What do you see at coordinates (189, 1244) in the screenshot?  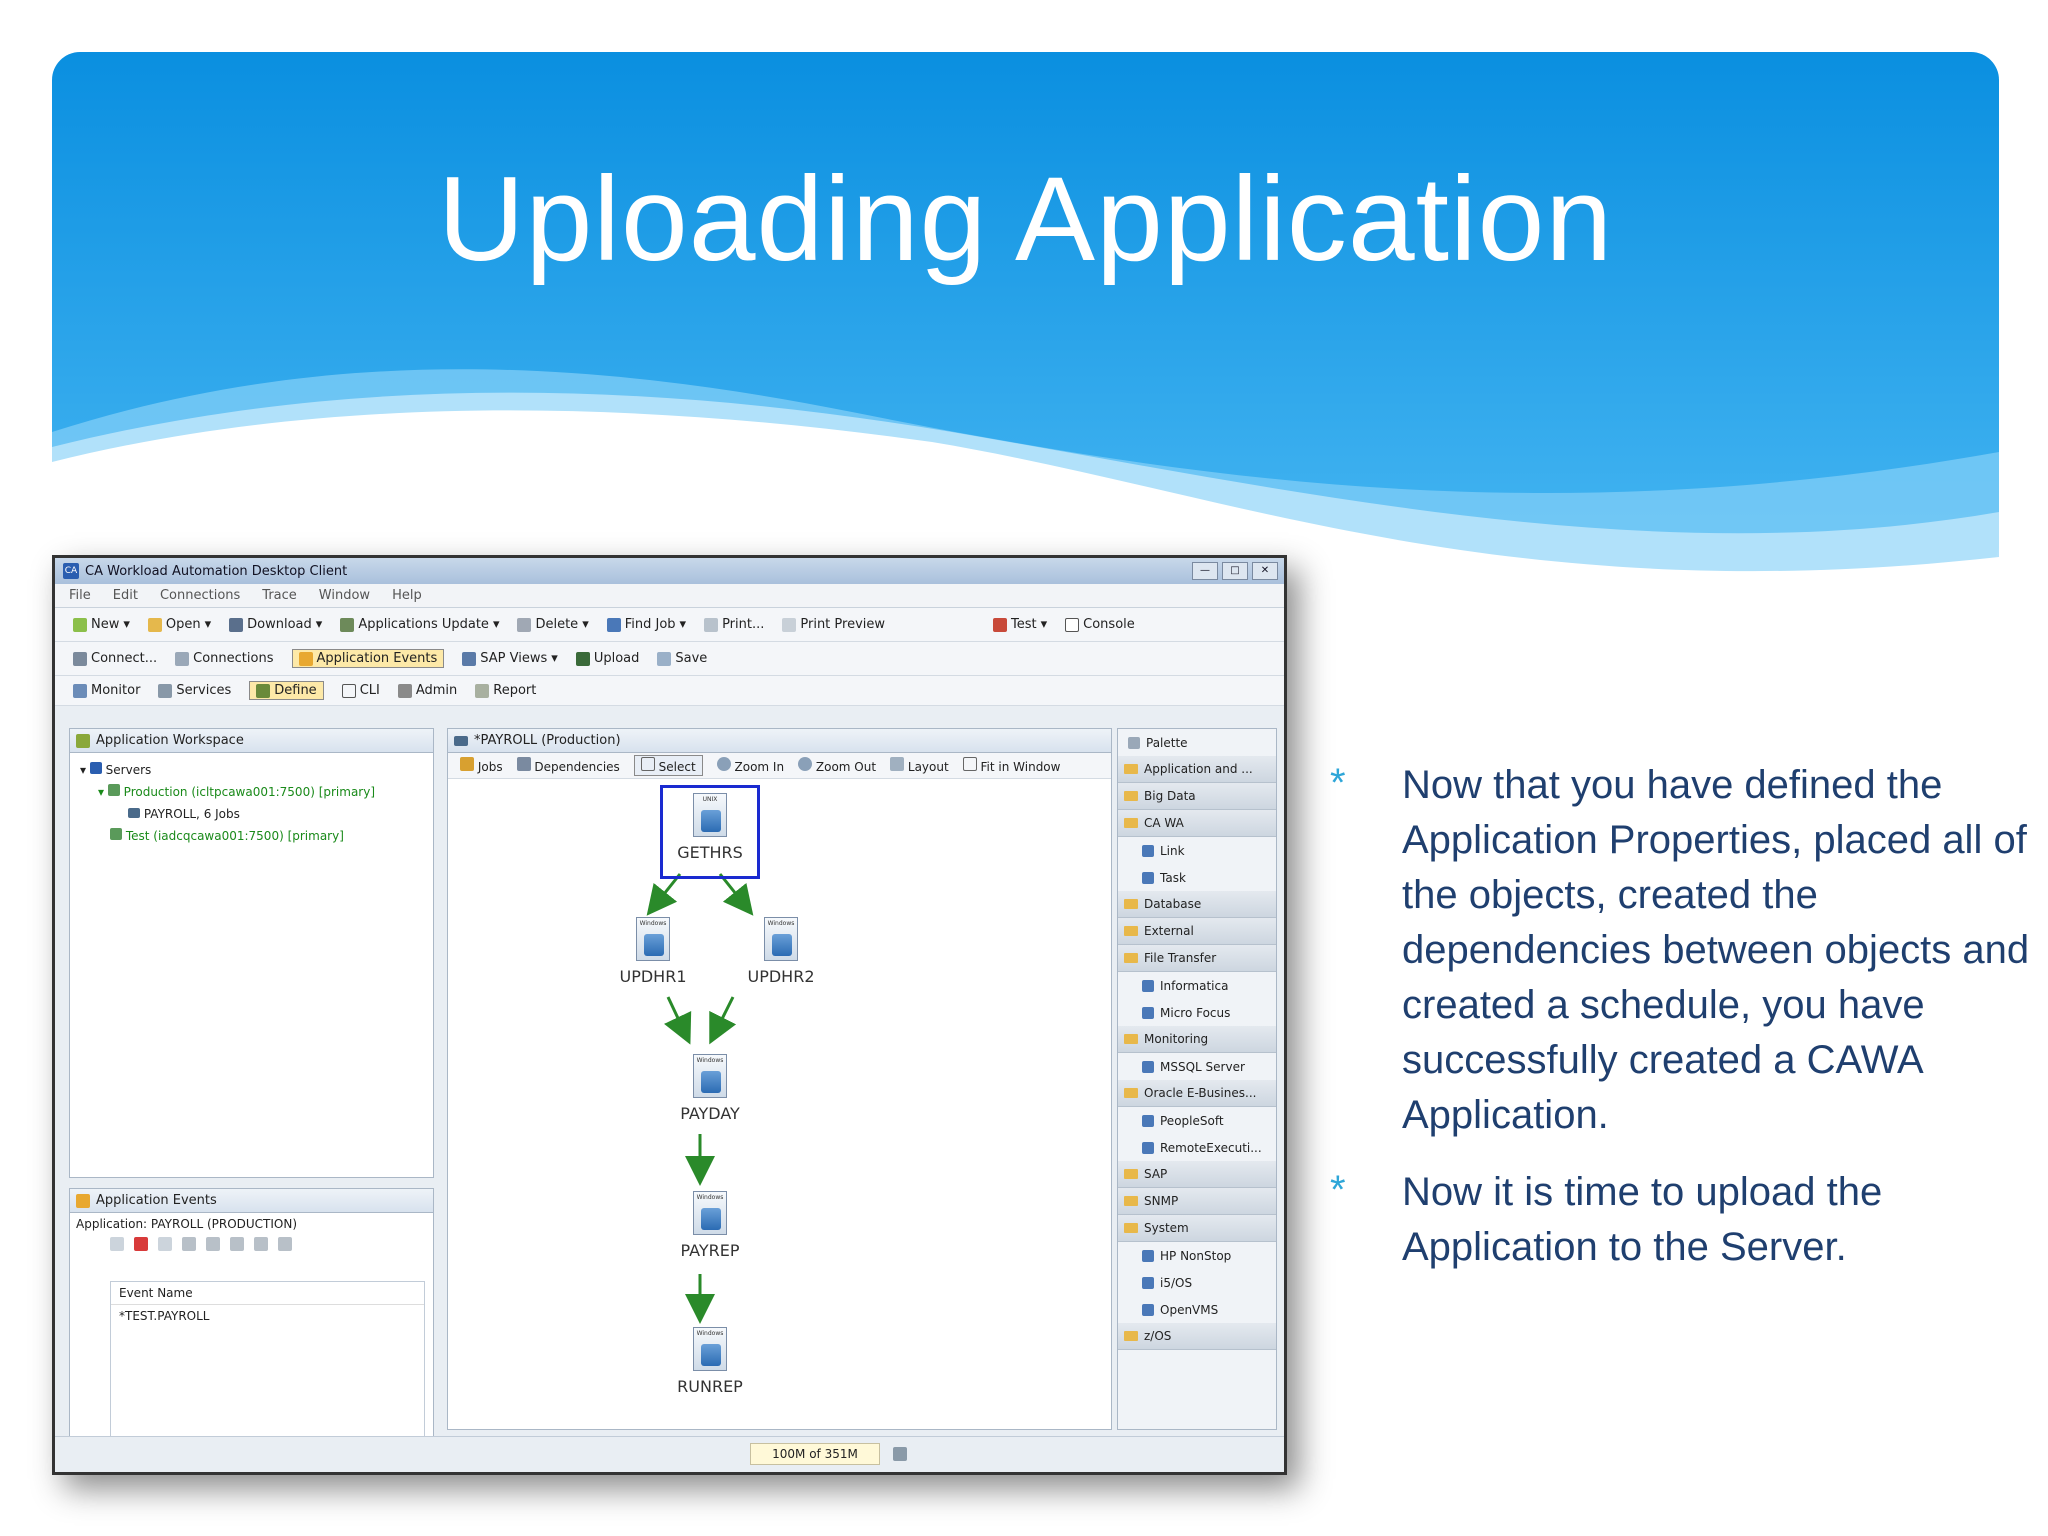 I see `pause-icon` at bounding box center [189, 1244].